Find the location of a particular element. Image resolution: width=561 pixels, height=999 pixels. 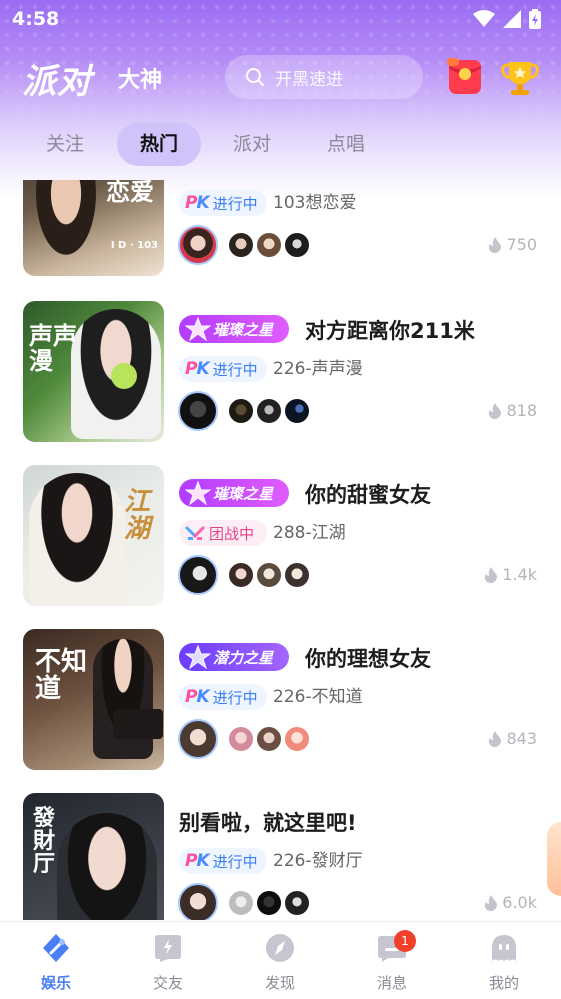

status-bar: 4:58 is located at coordinates (280, 19).